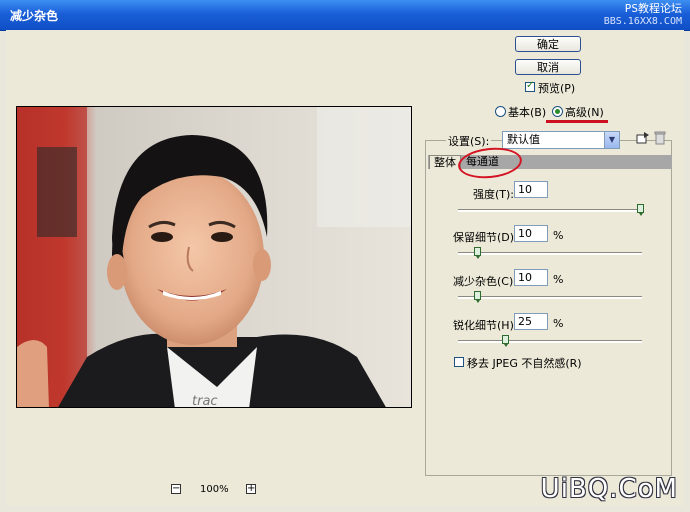 Image resolution: width=690 pixels, height=512 pixels. Describe the element at coordinates (550, 341) in the screenshot. I see `sharpen-details-slider-track` at that location.